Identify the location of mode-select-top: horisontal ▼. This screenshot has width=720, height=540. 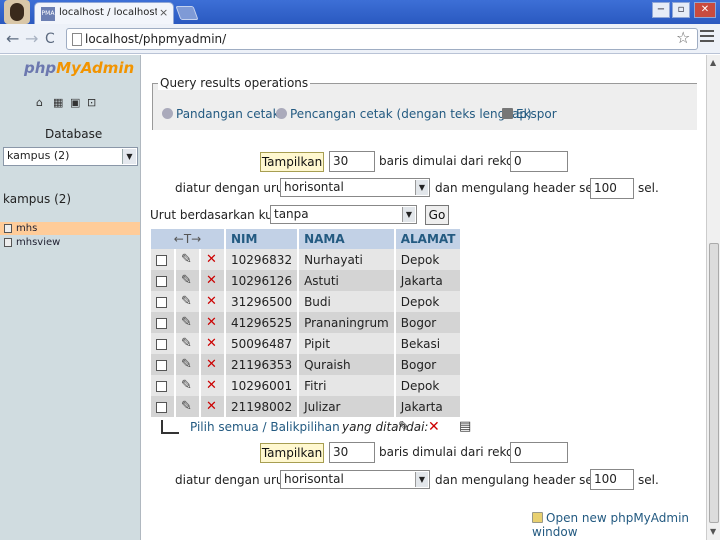
(355, 187).